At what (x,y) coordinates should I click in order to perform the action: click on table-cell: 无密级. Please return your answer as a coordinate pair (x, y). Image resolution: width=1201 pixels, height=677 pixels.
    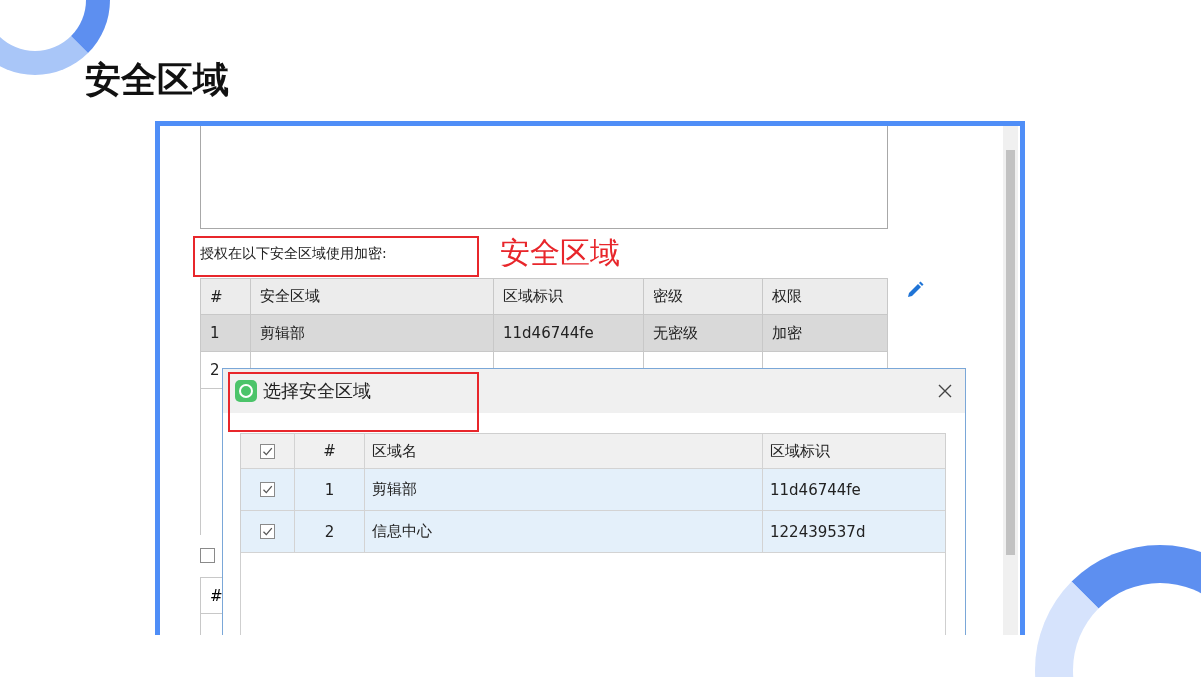
    Looking at the image, I should click on (703, 333).